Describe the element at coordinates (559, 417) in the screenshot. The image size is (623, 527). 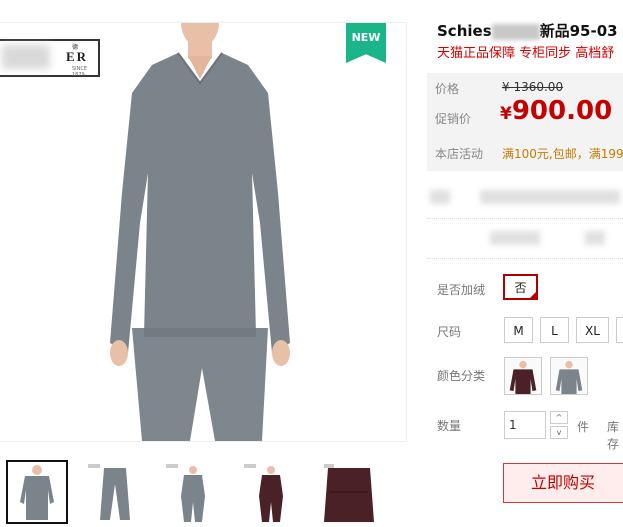
I see `quantity-increase-button: ^` at that location.